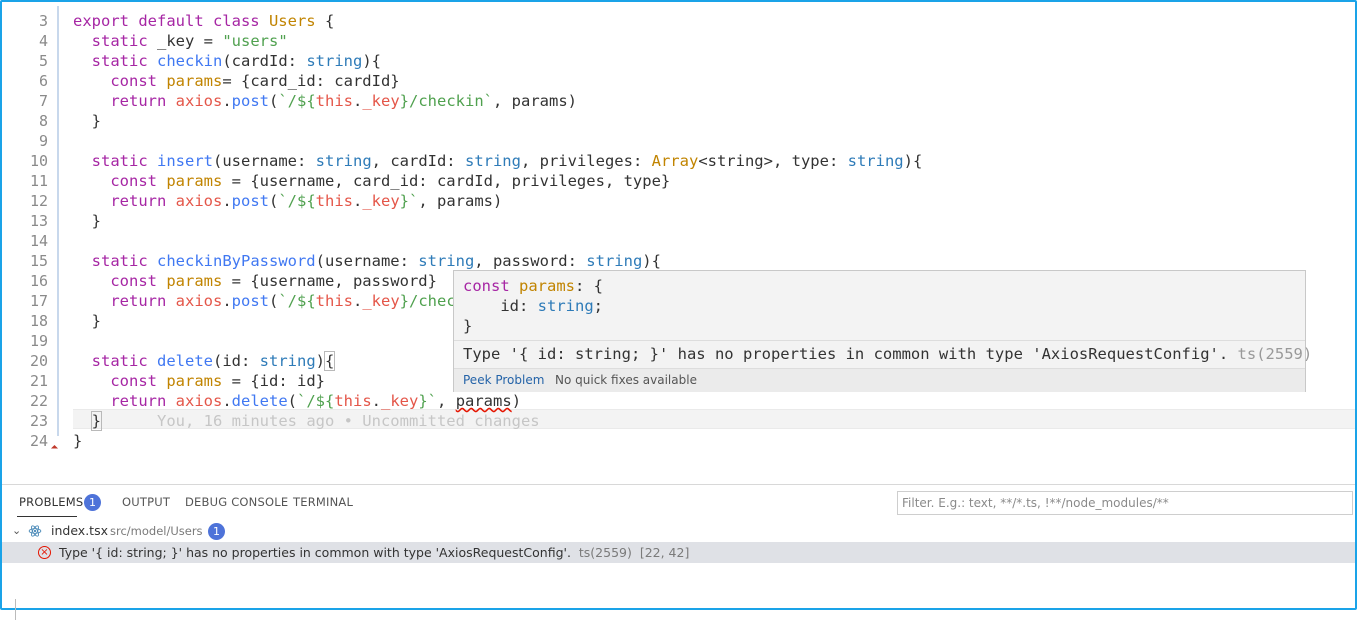 The height and width of the screenshot is (620, 1357). What do you see at coordinates (203, 21) in the screenshot?
I see `code-text: export default class Users {` at bounding box center [203, 21].